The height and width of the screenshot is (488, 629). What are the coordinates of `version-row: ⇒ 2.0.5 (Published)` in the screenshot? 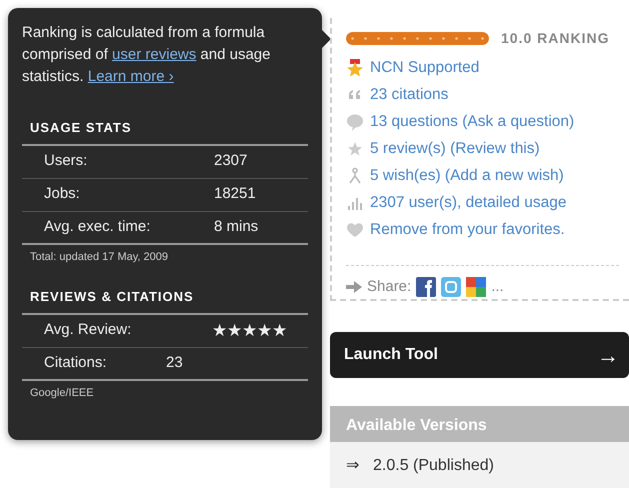 It's located at (479, 465).